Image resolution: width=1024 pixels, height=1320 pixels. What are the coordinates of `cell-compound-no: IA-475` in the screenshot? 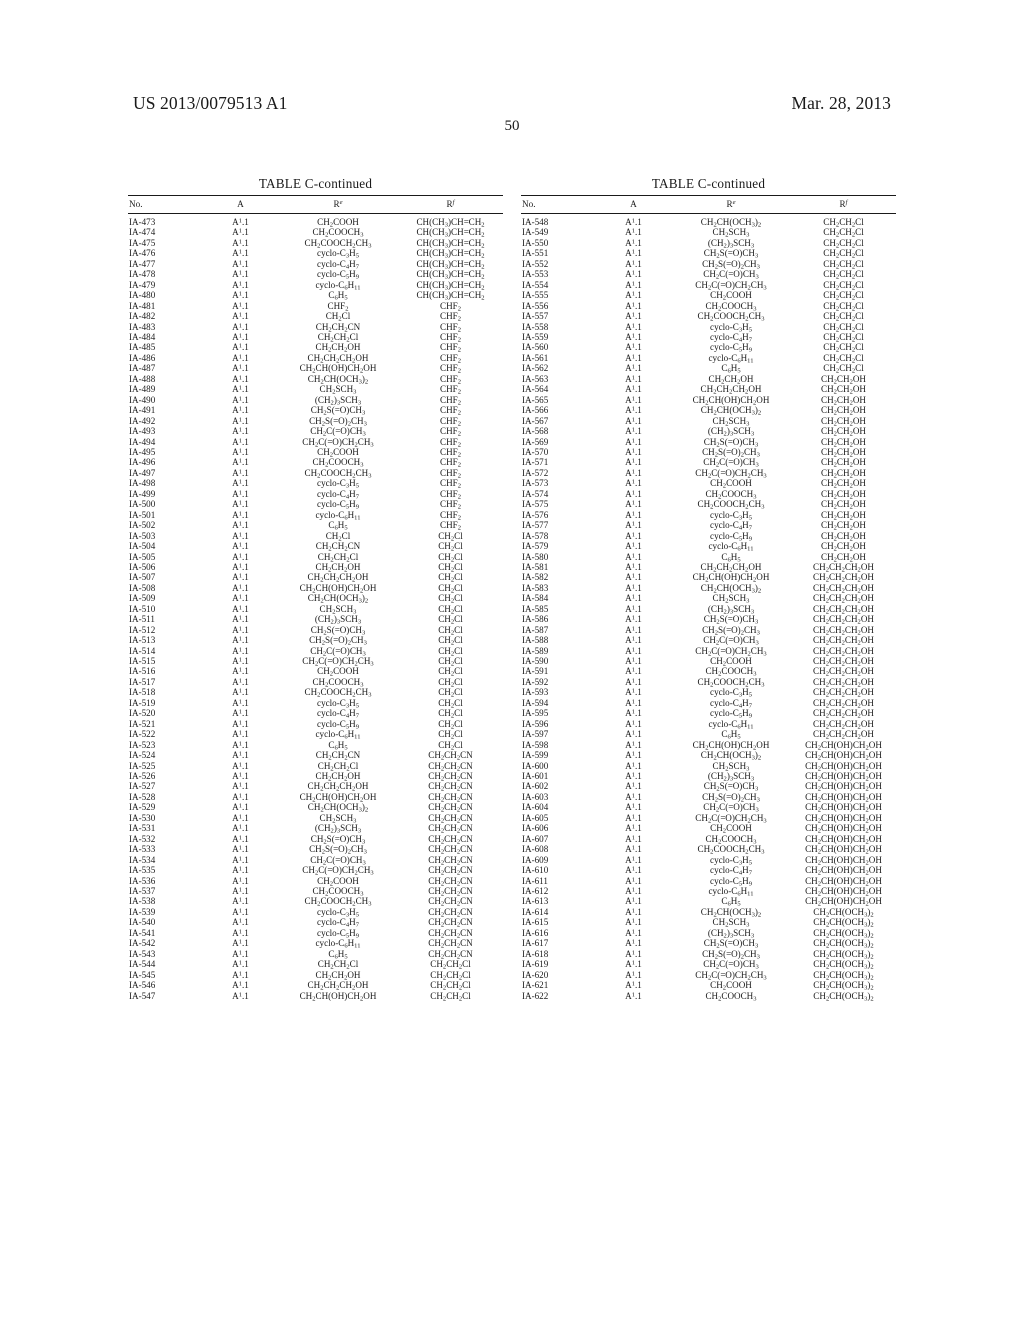 It's located at (142, 242).